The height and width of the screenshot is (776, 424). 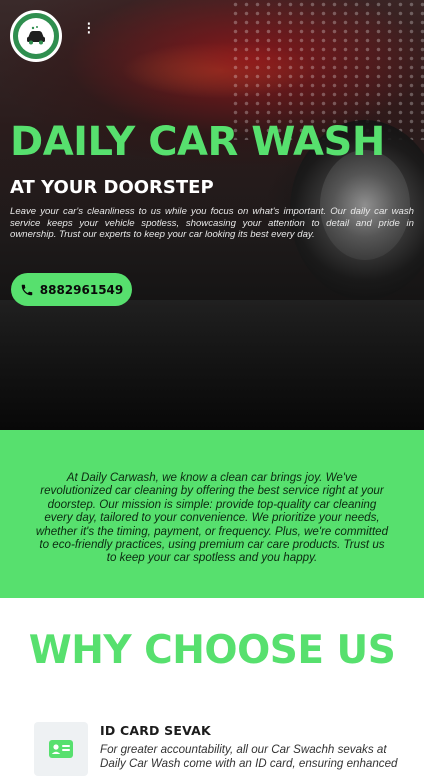 I want to click on hero-subtitle: AT YOUR DOORSTEP, so click(x=112, y=187).